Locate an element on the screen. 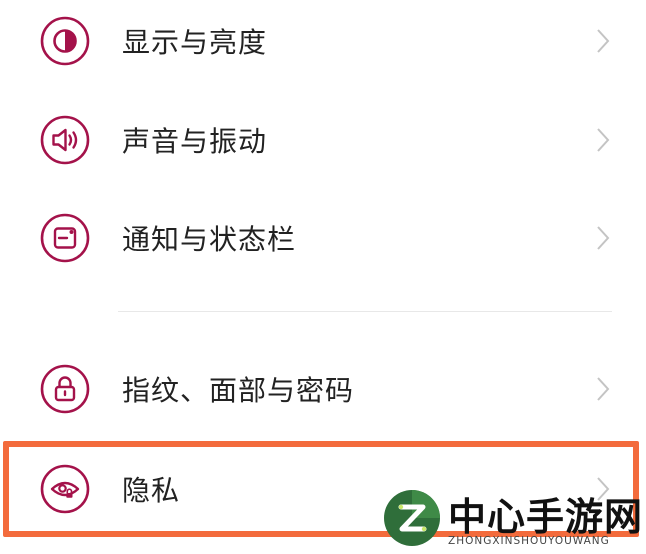 The width and height of the screenshot is (646, 554). settings-item-label: 通知与状态栏 is located at coordinates (209, 239).